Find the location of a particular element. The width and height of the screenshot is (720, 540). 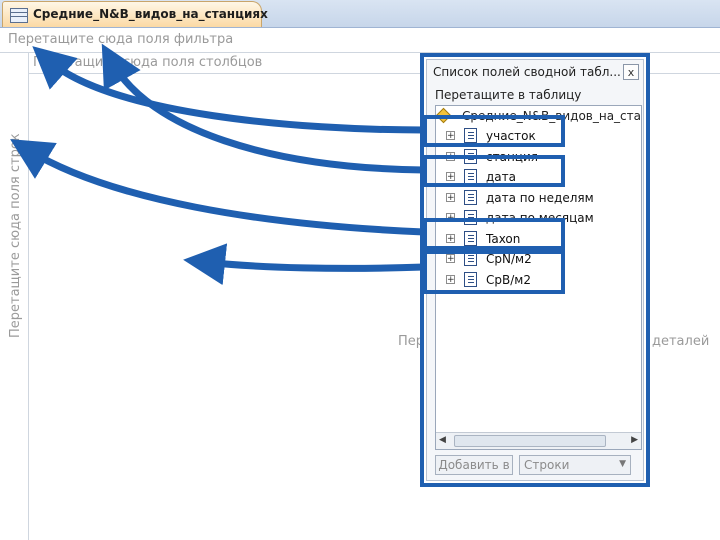

highlight-box-taxon is located at coordinates (494, 234).